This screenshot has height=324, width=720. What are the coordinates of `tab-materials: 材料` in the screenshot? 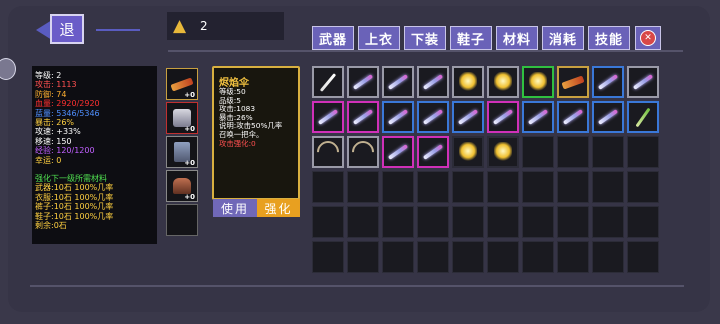 It's located at (517, 38).